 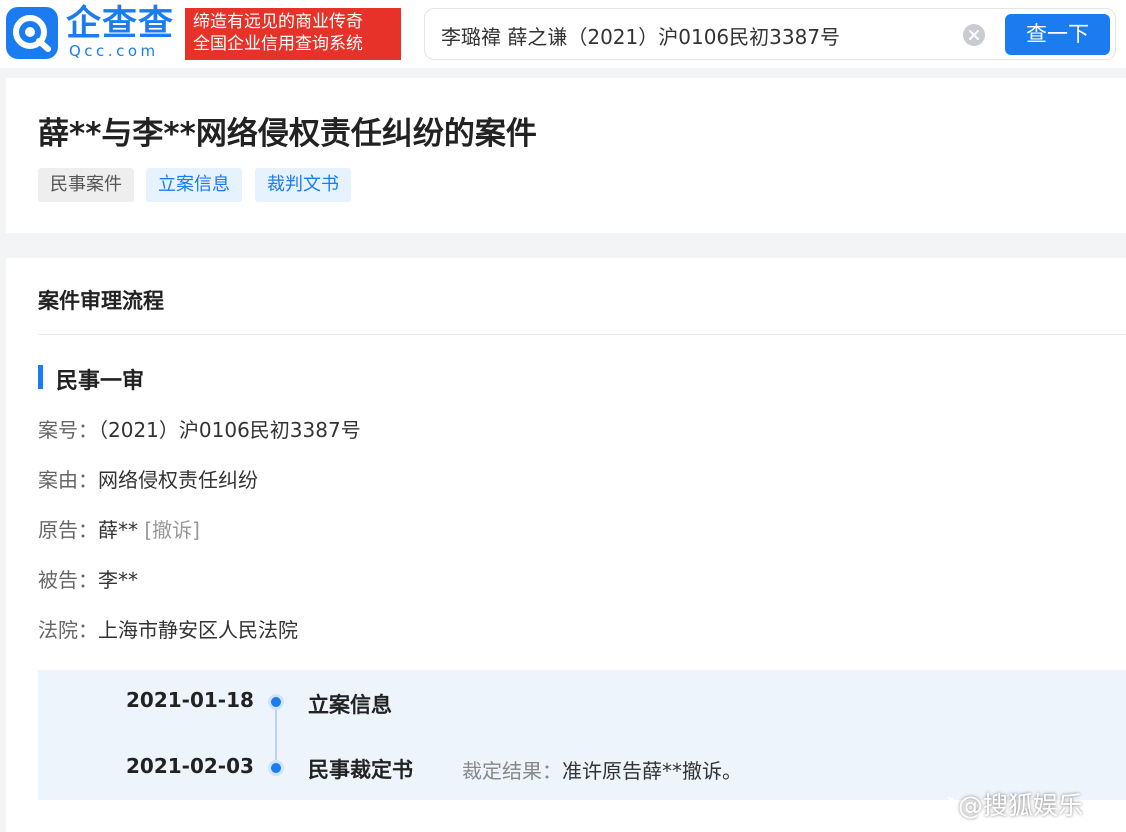 What do you see at coordinates (118, 580) in the screenshot?
I see `field-value: 李**` at bounding box center [118, 580].